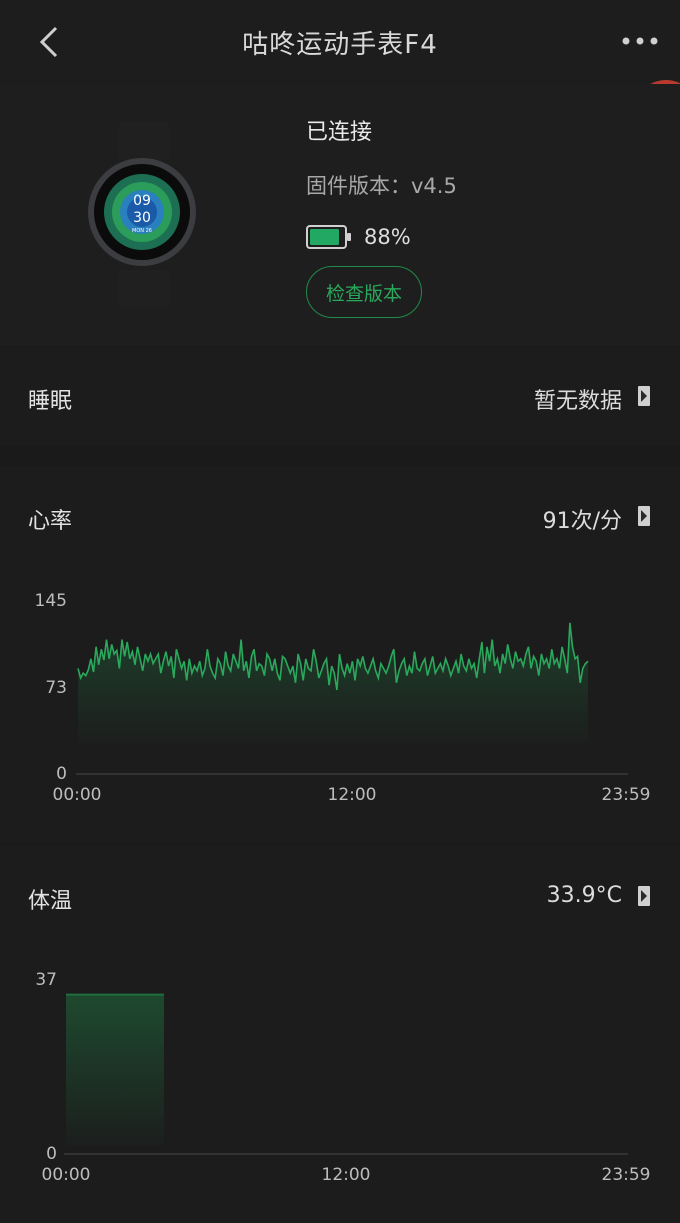  Describe the element at coordinates (358, 237) in the screenshot. I see `battery-indicator: 88%` at that location.